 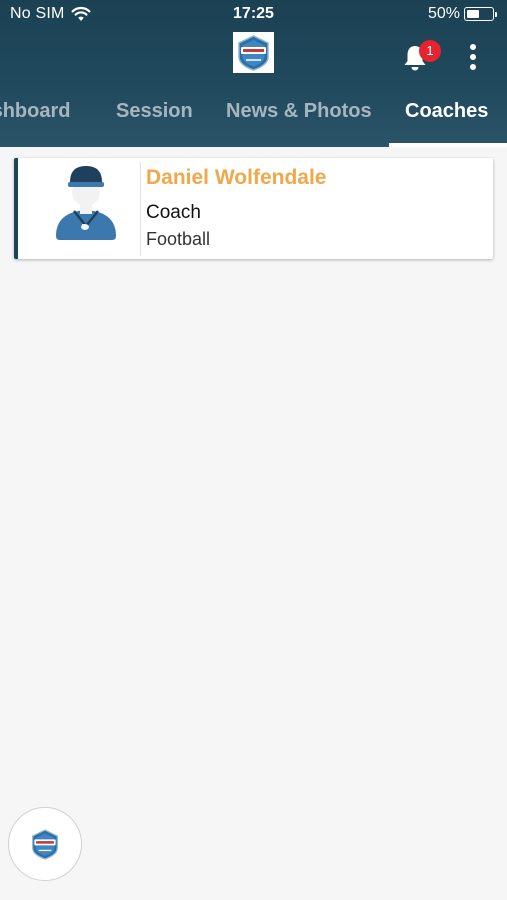 I want to click on more-vertical-icon, so click(x=473, y=57).